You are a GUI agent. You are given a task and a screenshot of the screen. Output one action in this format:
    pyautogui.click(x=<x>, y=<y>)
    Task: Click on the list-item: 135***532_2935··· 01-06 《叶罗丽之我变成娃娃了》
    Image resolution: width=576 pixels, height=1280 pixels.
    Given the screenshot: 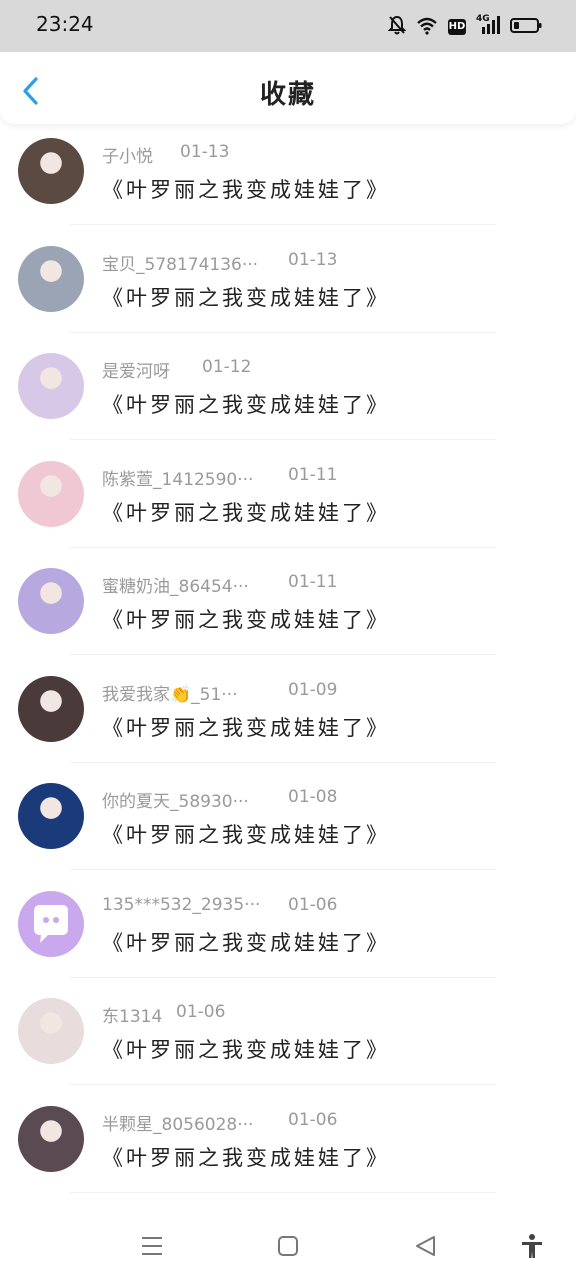 What is the action you would take?
    pyautogui.click(x=288, y=933)
    